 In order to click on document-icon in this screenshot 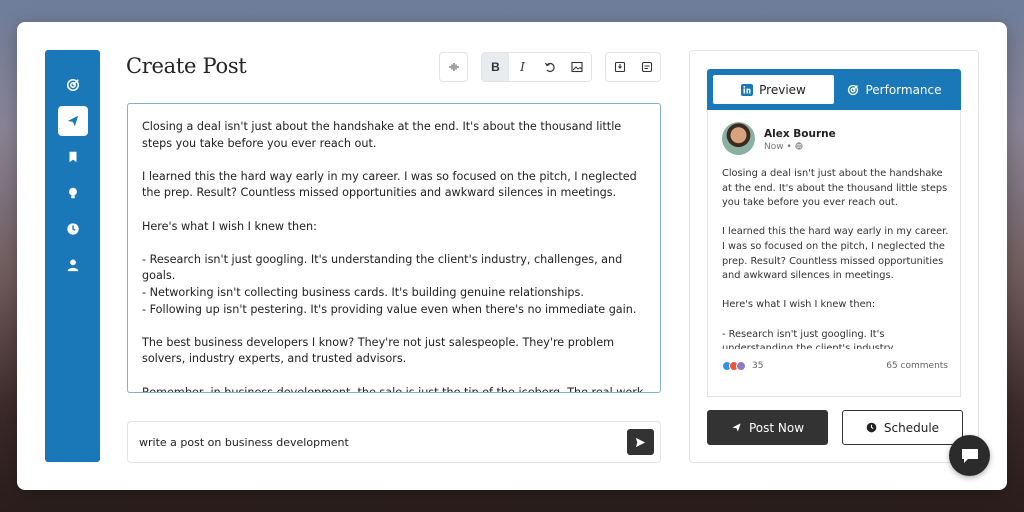, I will do `click(646, 67)`.